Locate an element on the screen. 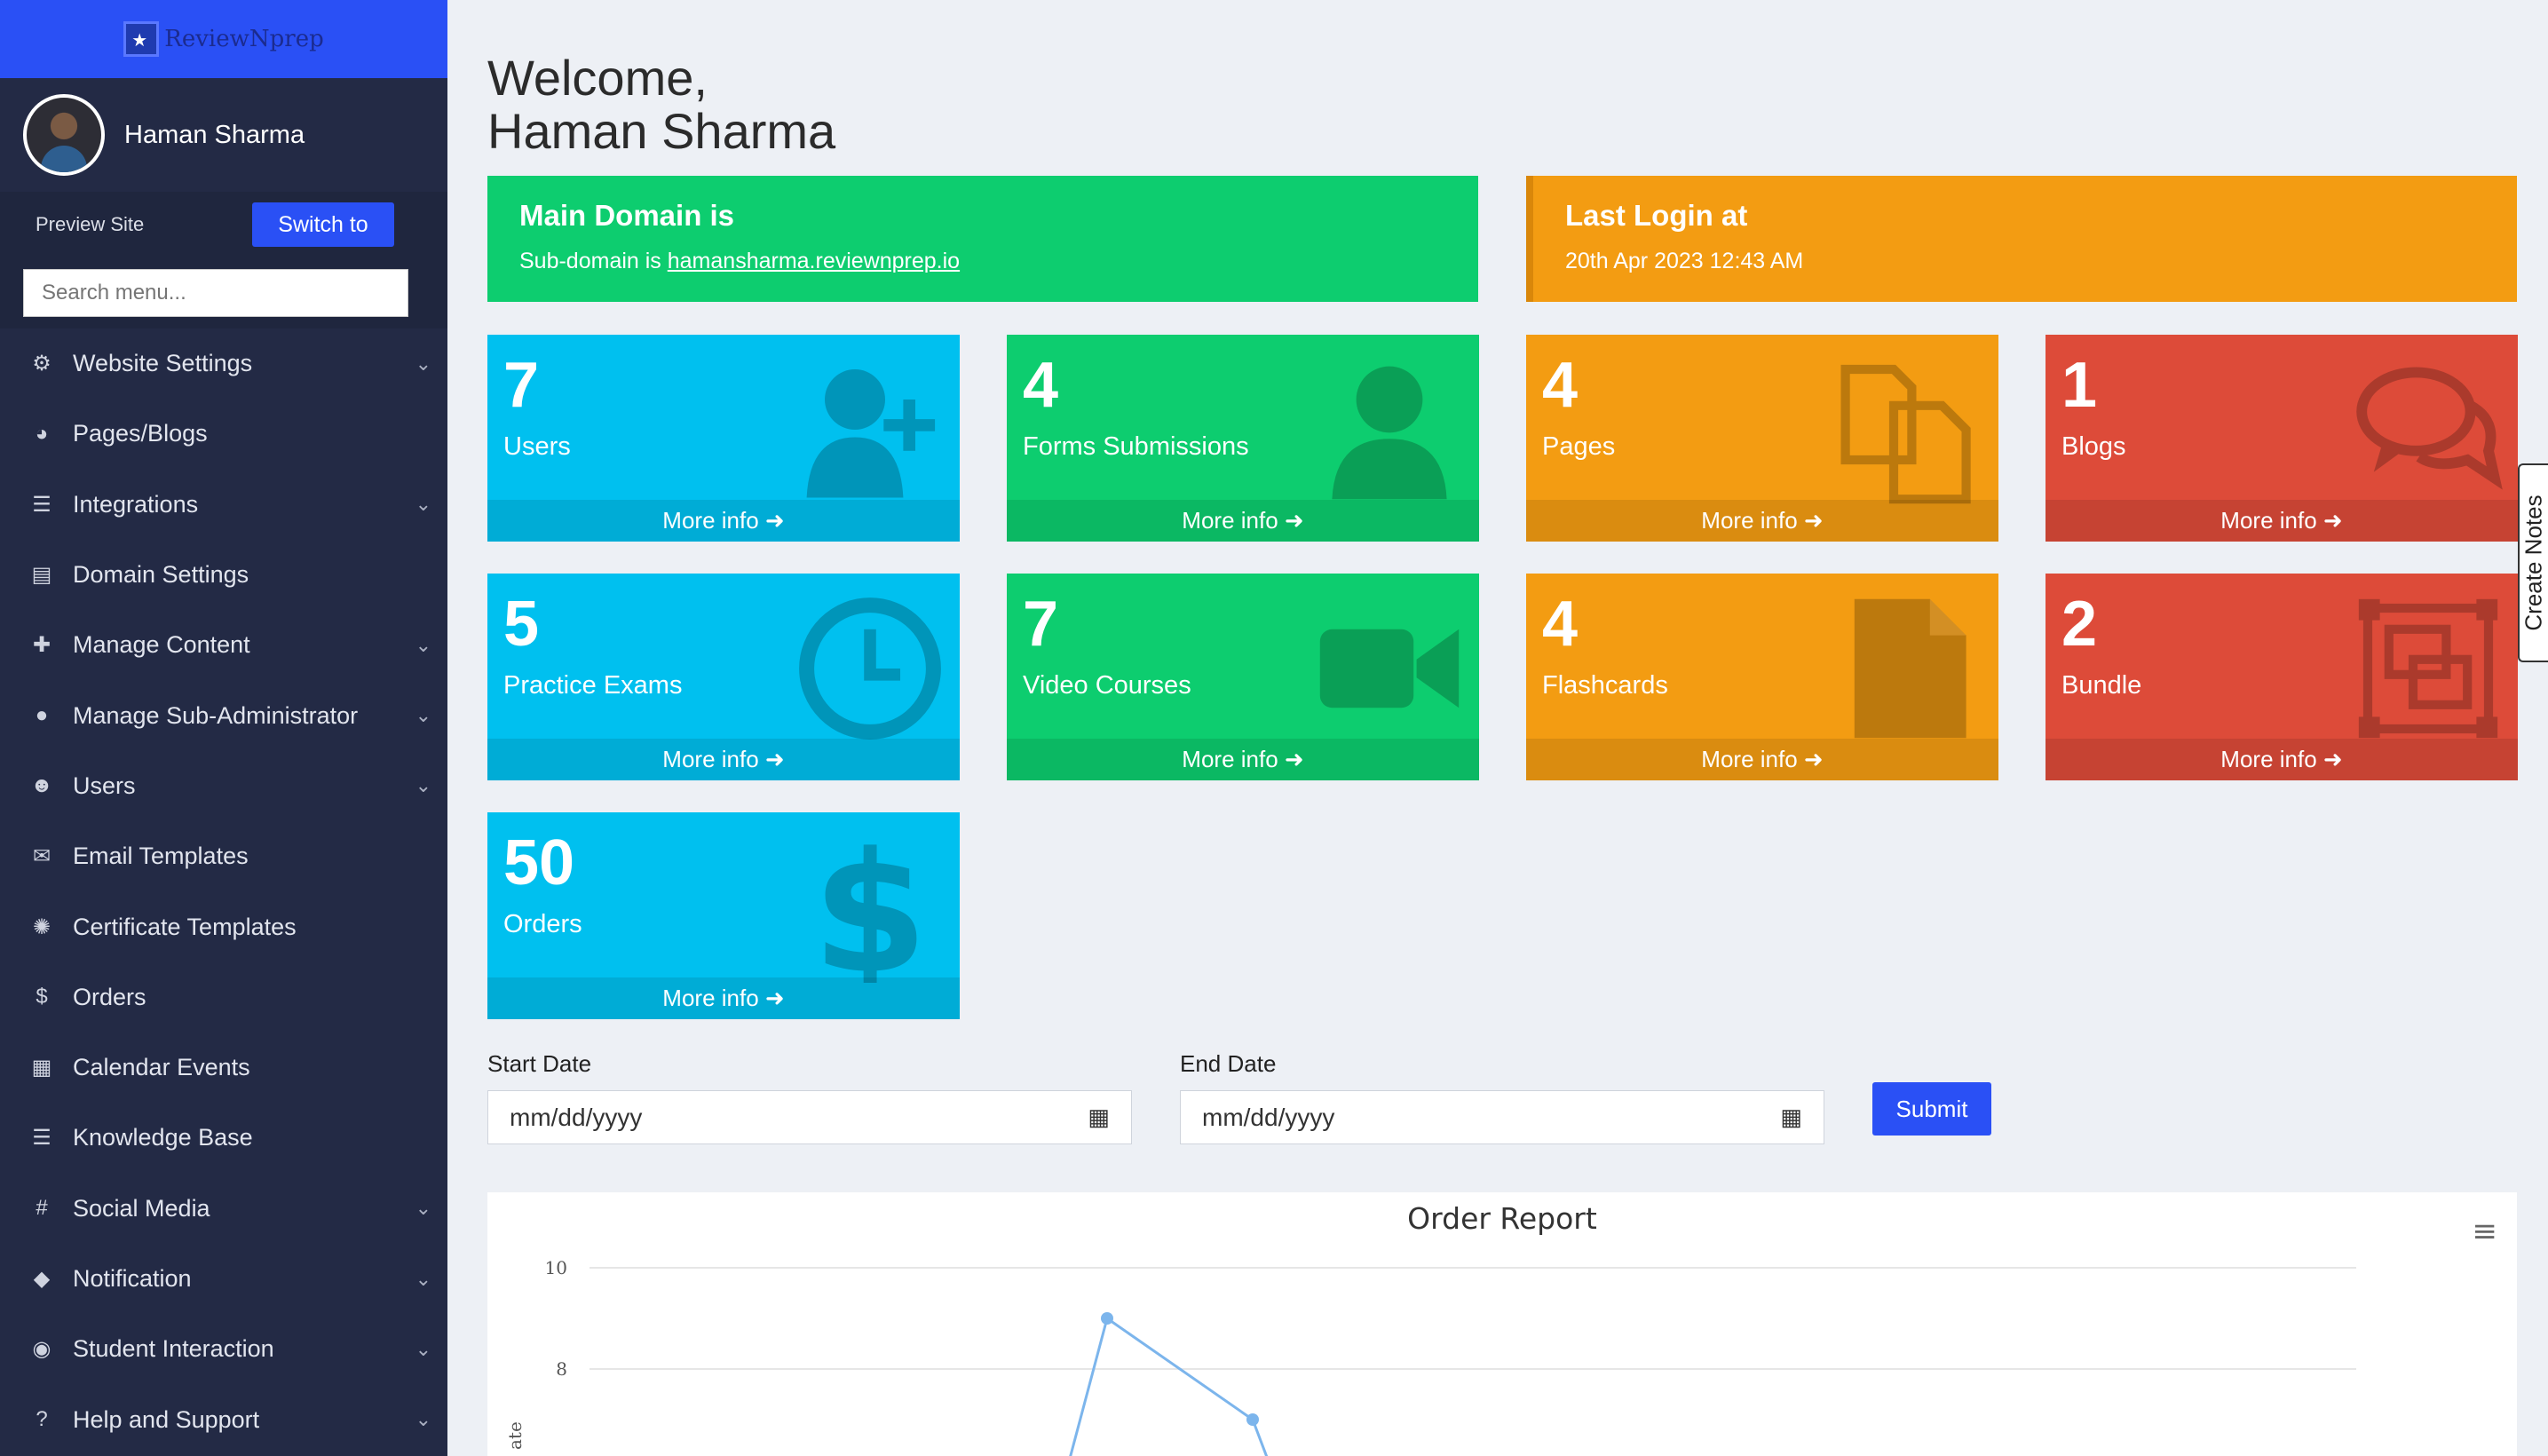 The image size is (2548, 1456). sidebar-item-email-templates: ✉ Email Templates is located at coordinates (223, 856).